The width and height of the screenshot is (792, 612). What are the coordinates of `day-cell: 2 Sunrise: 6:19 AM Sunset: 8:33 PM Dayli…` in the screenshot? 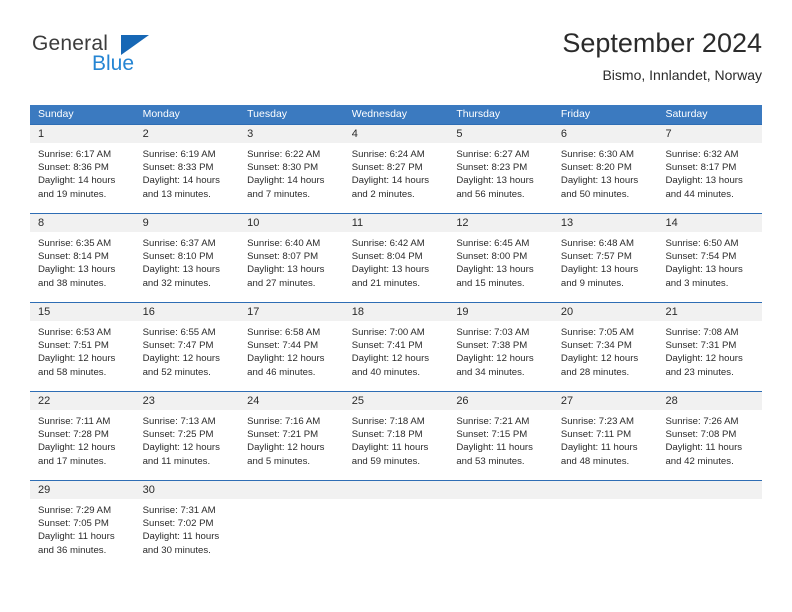 It's located at (187, 169).